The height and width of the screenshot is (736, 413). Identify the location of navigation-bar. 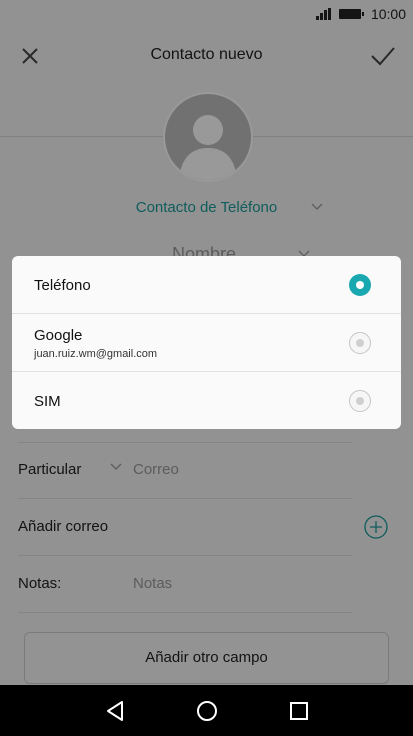
(206, 710).